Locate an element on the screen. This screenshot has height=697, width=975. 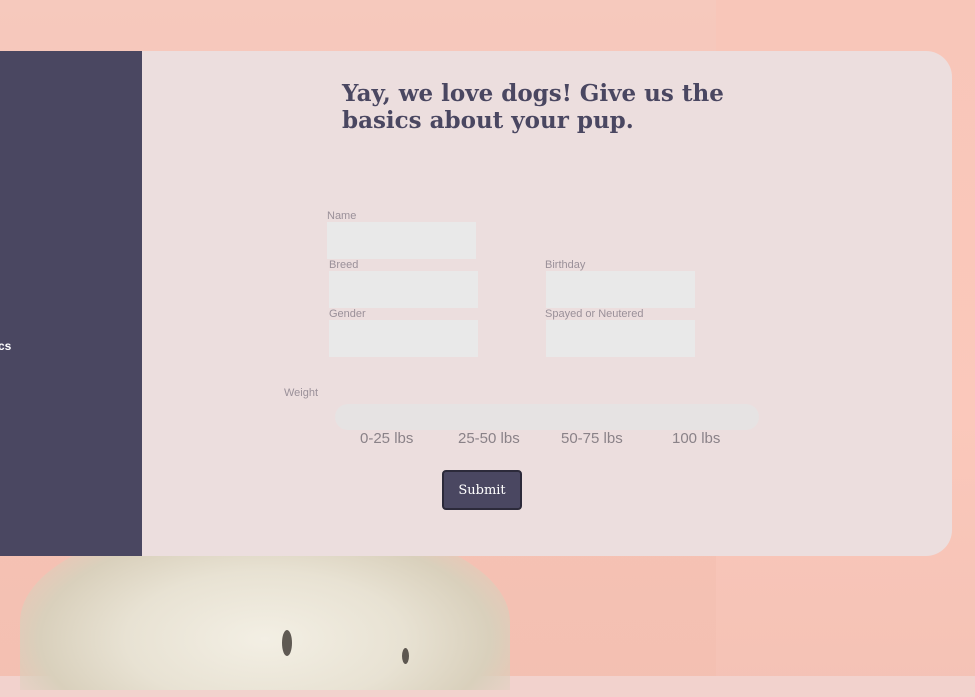
name-label: Name is located at coordinates (342, 216).